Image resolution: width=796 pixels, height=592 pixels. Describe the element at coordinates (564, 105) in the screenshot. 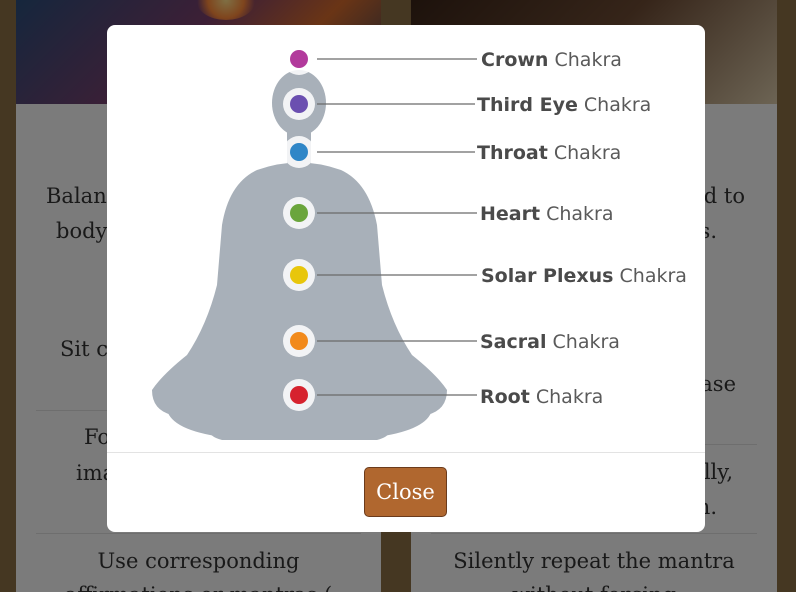

I see `third-eye-label: Third Eye Chakra` at that location.